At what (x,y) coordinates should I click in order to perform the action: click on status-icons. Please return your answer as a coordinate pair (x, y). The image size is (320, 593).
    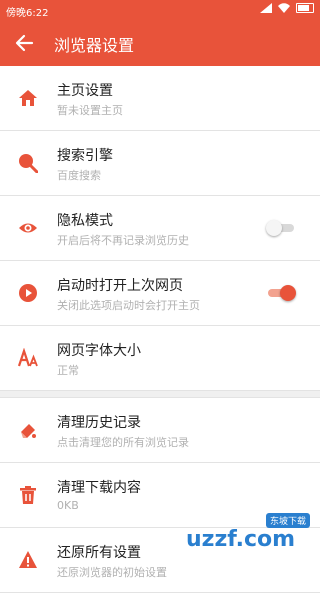
    Looking at the image, I should click on (287, 8).